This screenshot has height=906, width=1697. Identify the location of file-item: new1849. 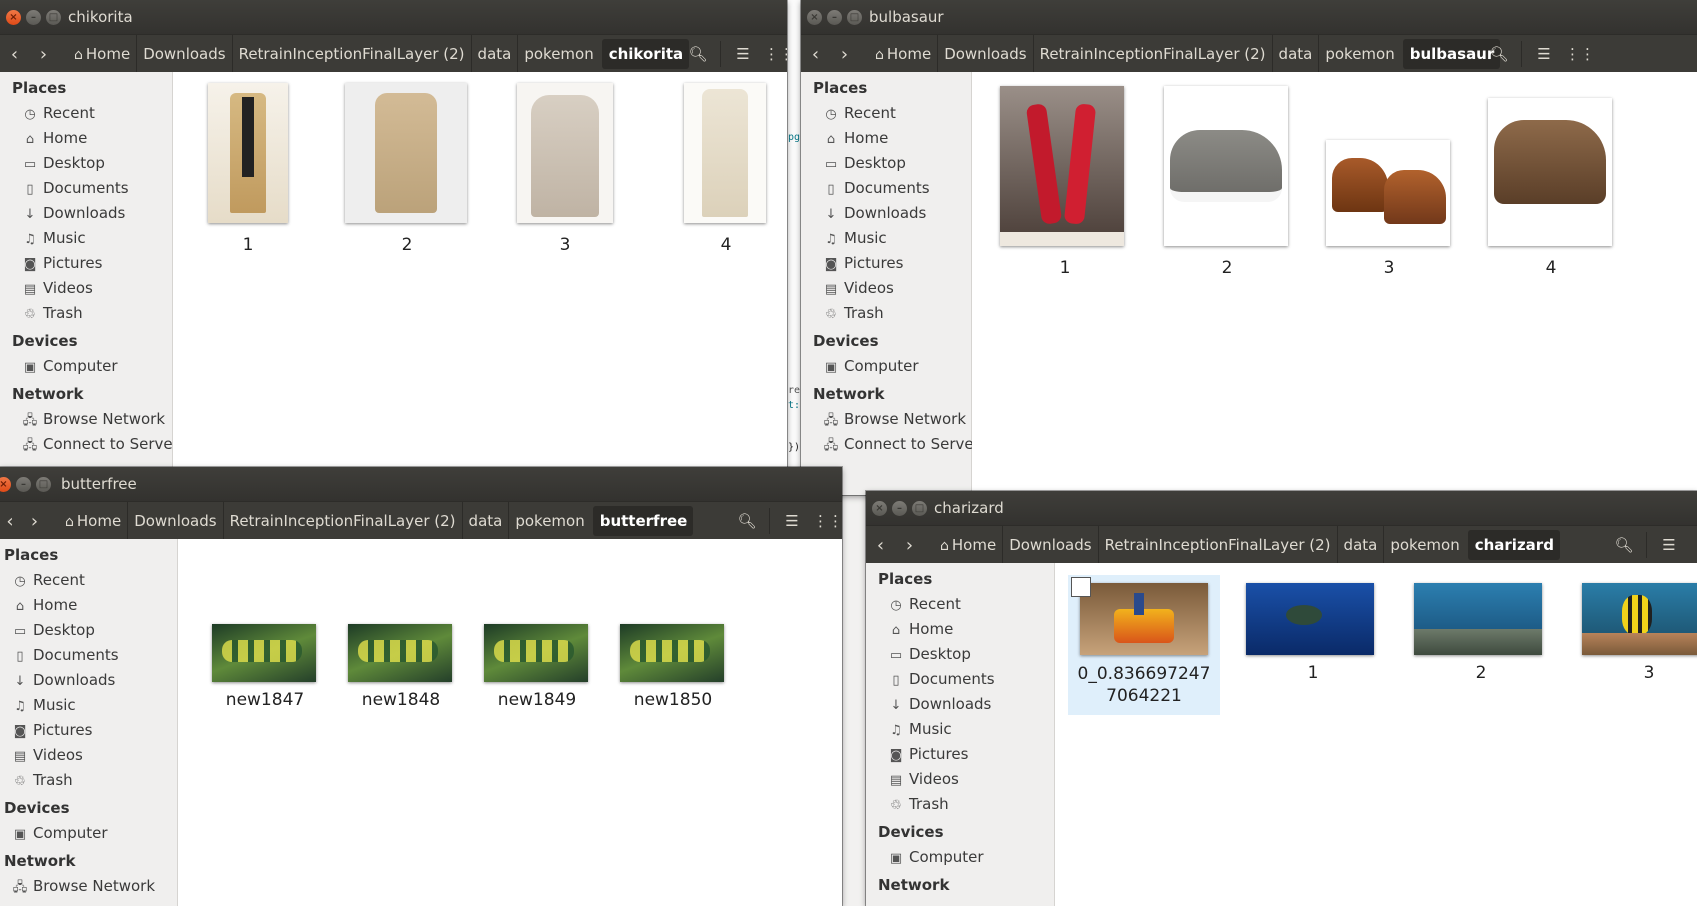
(537, 674).